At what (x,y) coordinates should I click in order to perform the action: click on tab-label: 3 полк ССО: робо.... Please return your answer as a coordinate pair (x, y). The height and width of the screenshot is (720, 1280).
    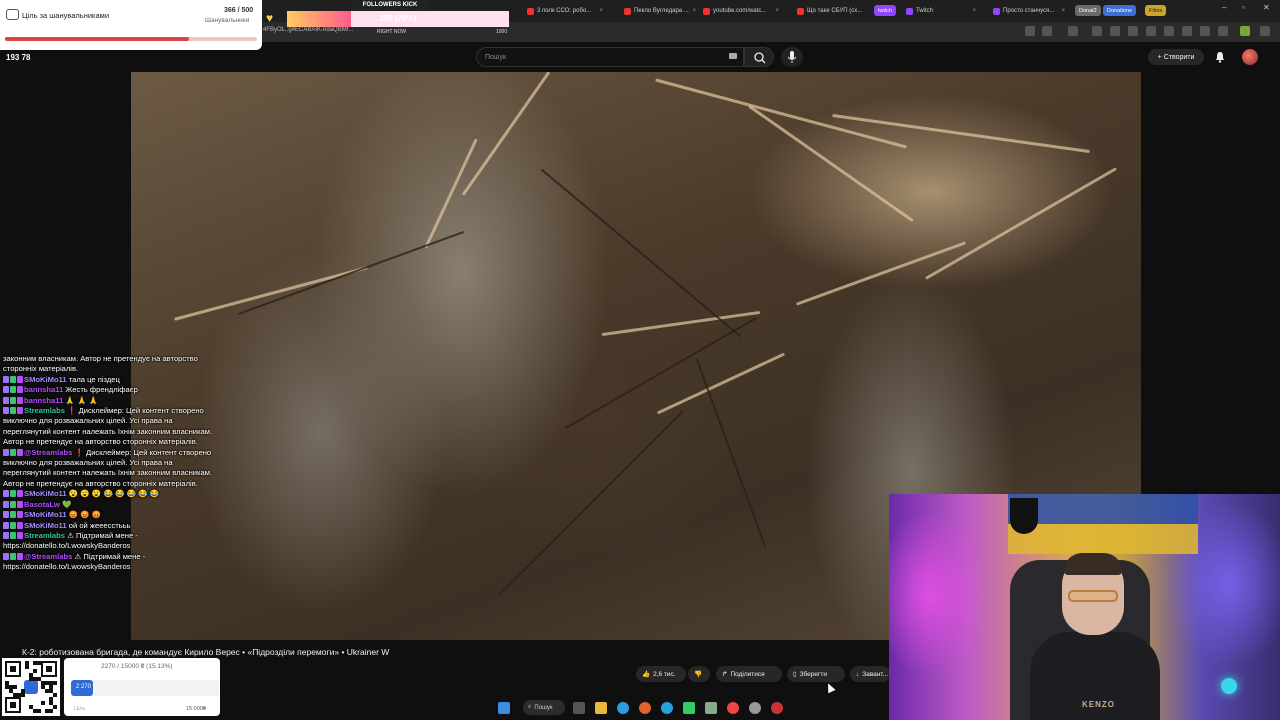
    Looking at the image, I should click on (564, 11).